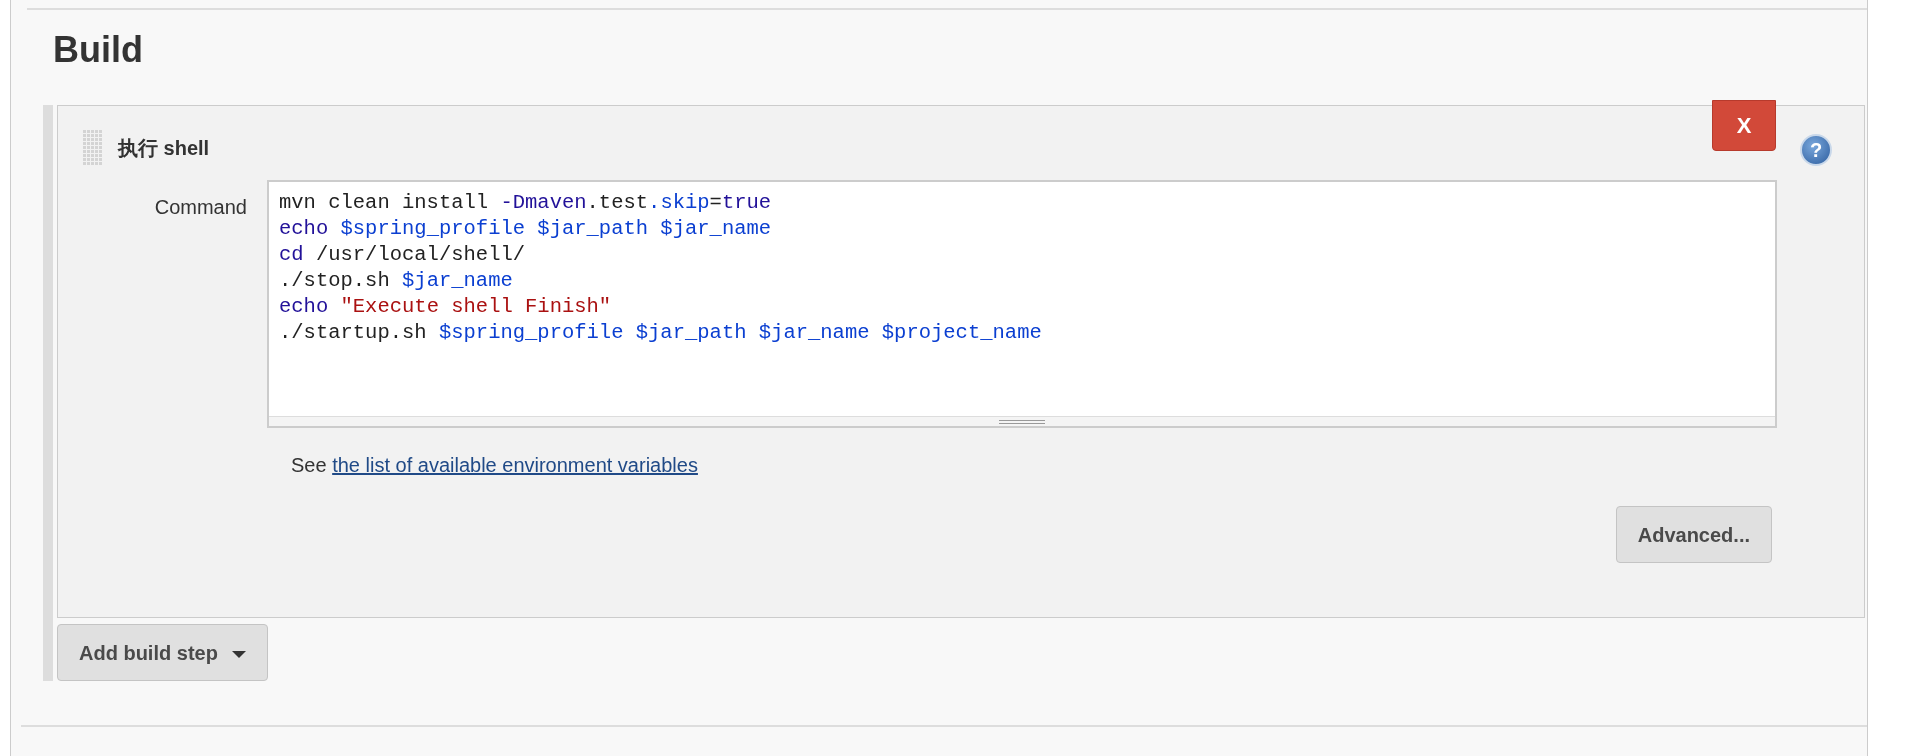 The height and width of the screenshot is (756, 1926). I want to click on code-line: echo $spring_profile $jar_path $jar_name, so click(526, 229).